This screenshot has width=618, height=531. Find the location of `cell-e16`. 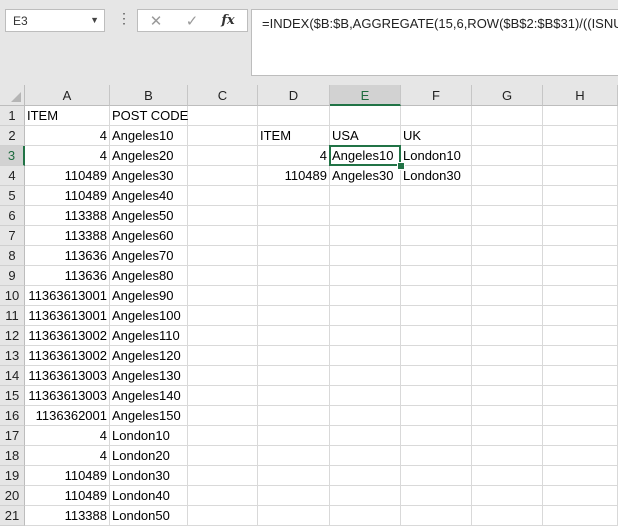

cell-e16 is located at coordinates (365, 416).